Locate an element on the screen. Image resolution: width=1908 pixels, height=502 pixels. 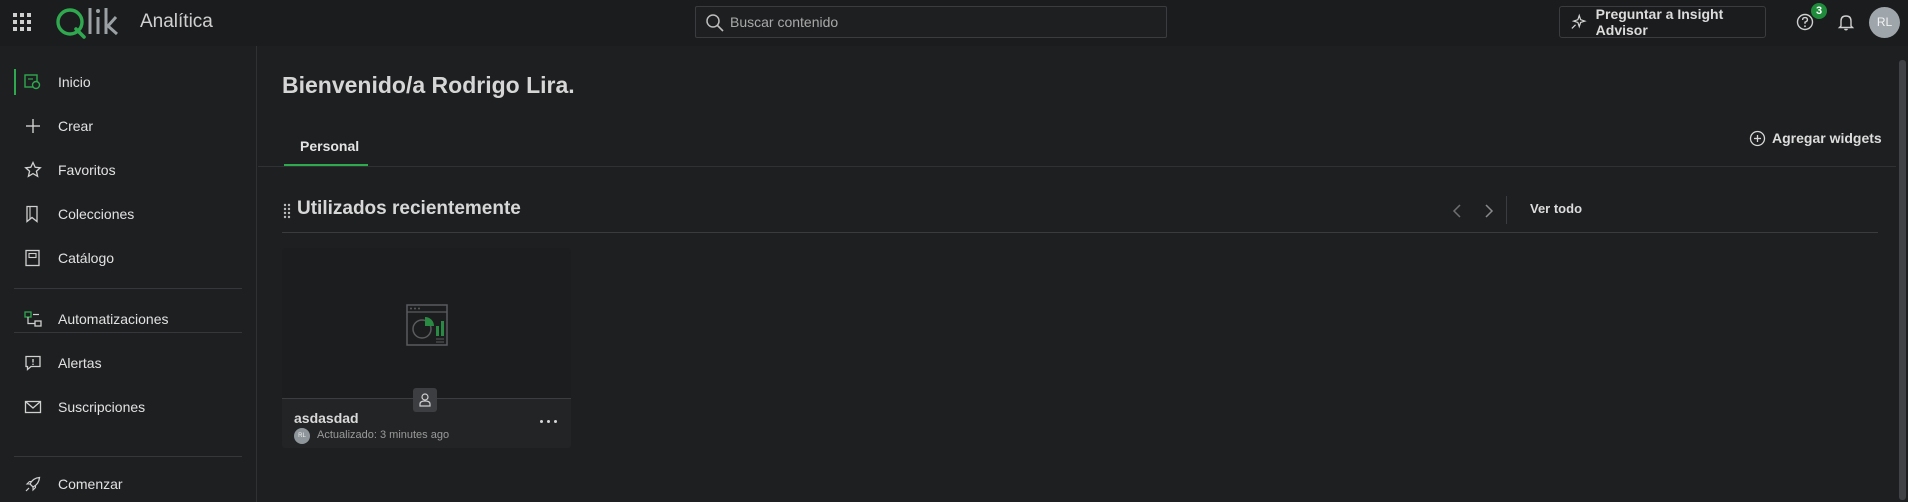
search-icon is located at coordinates (715, 23).